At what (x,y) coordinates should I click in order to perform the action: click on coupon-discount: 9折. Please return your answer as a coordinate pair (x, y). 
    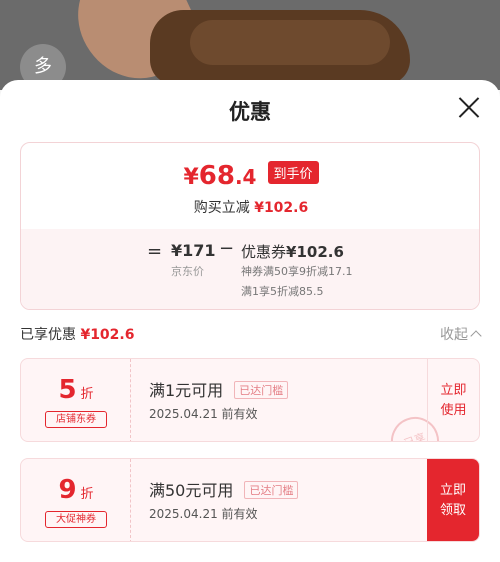
    Looking at the image, I should click on (76, 490).